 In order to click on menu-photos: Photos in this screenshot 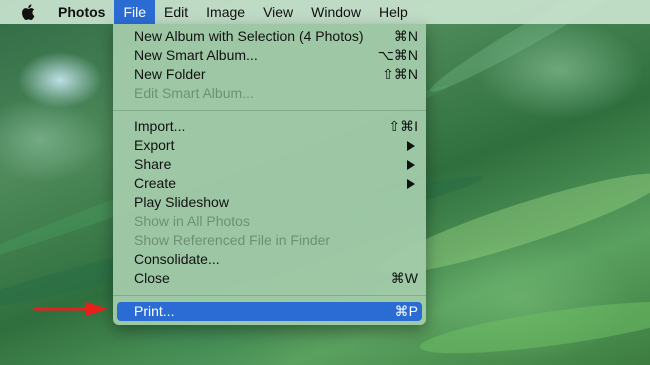, I will do `click(82, 12)`.